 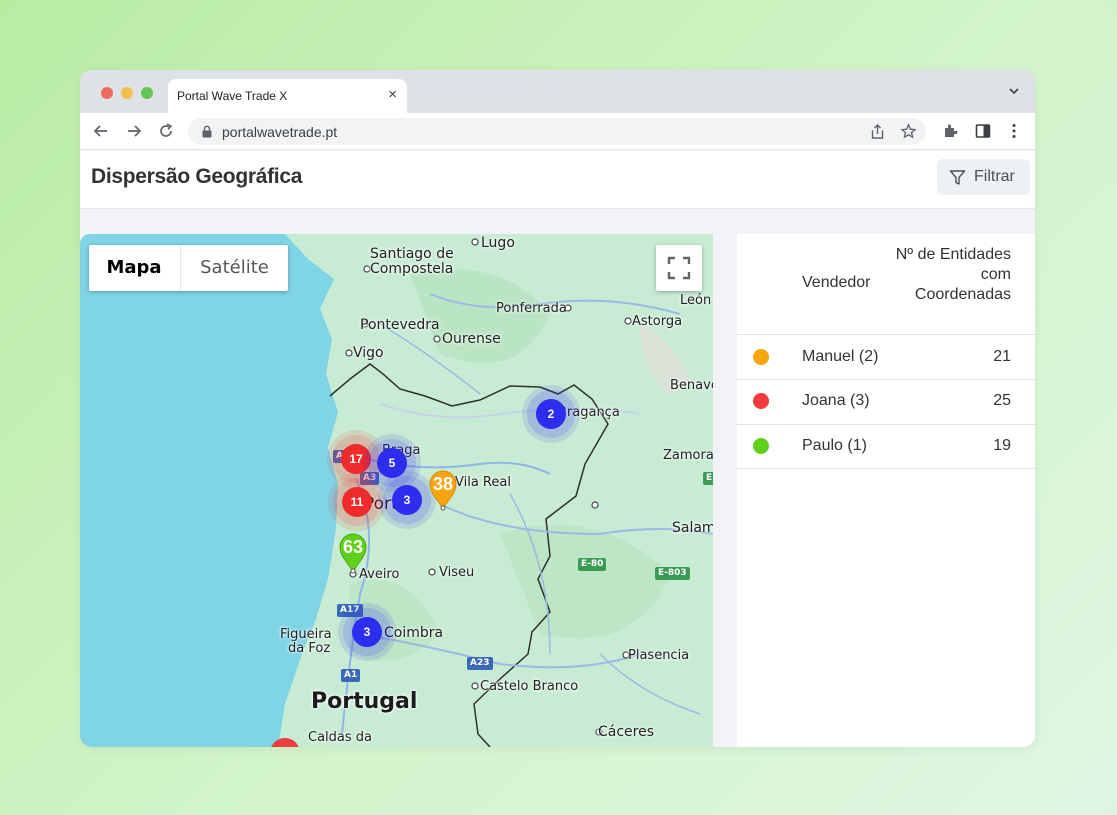 I want to click on place-label: Figueira, so click(x=306, y=634).